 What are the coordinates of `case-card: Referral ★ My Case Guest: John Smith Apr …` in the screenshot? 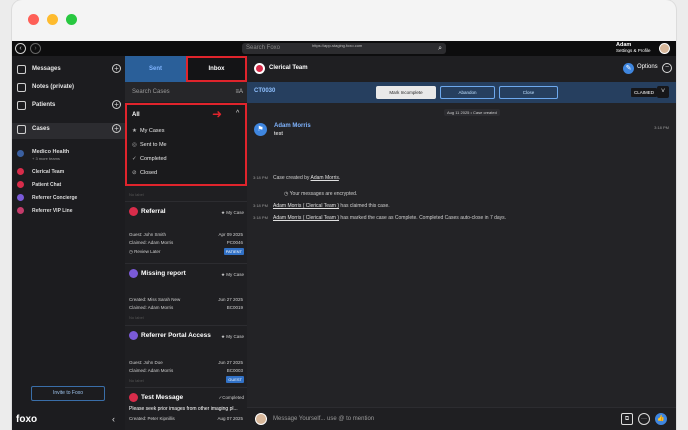 It's located at (186, 232).